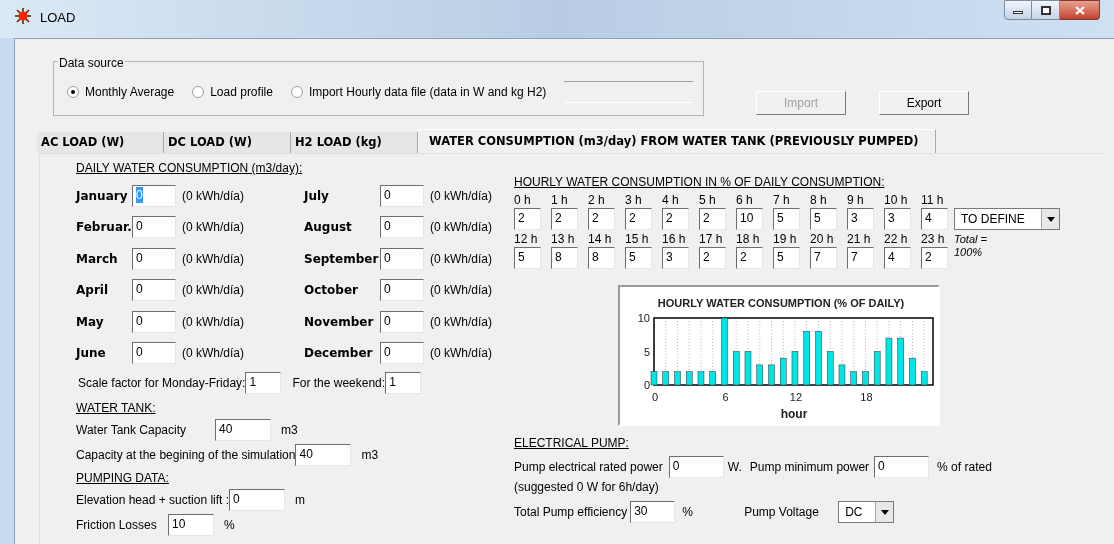 This screenshot has height=544, width=1114. What do you see at coordinates (130, 92) in the screenshot?
I see `radio-label: Monthly Average` at bounding box center [130, 92].